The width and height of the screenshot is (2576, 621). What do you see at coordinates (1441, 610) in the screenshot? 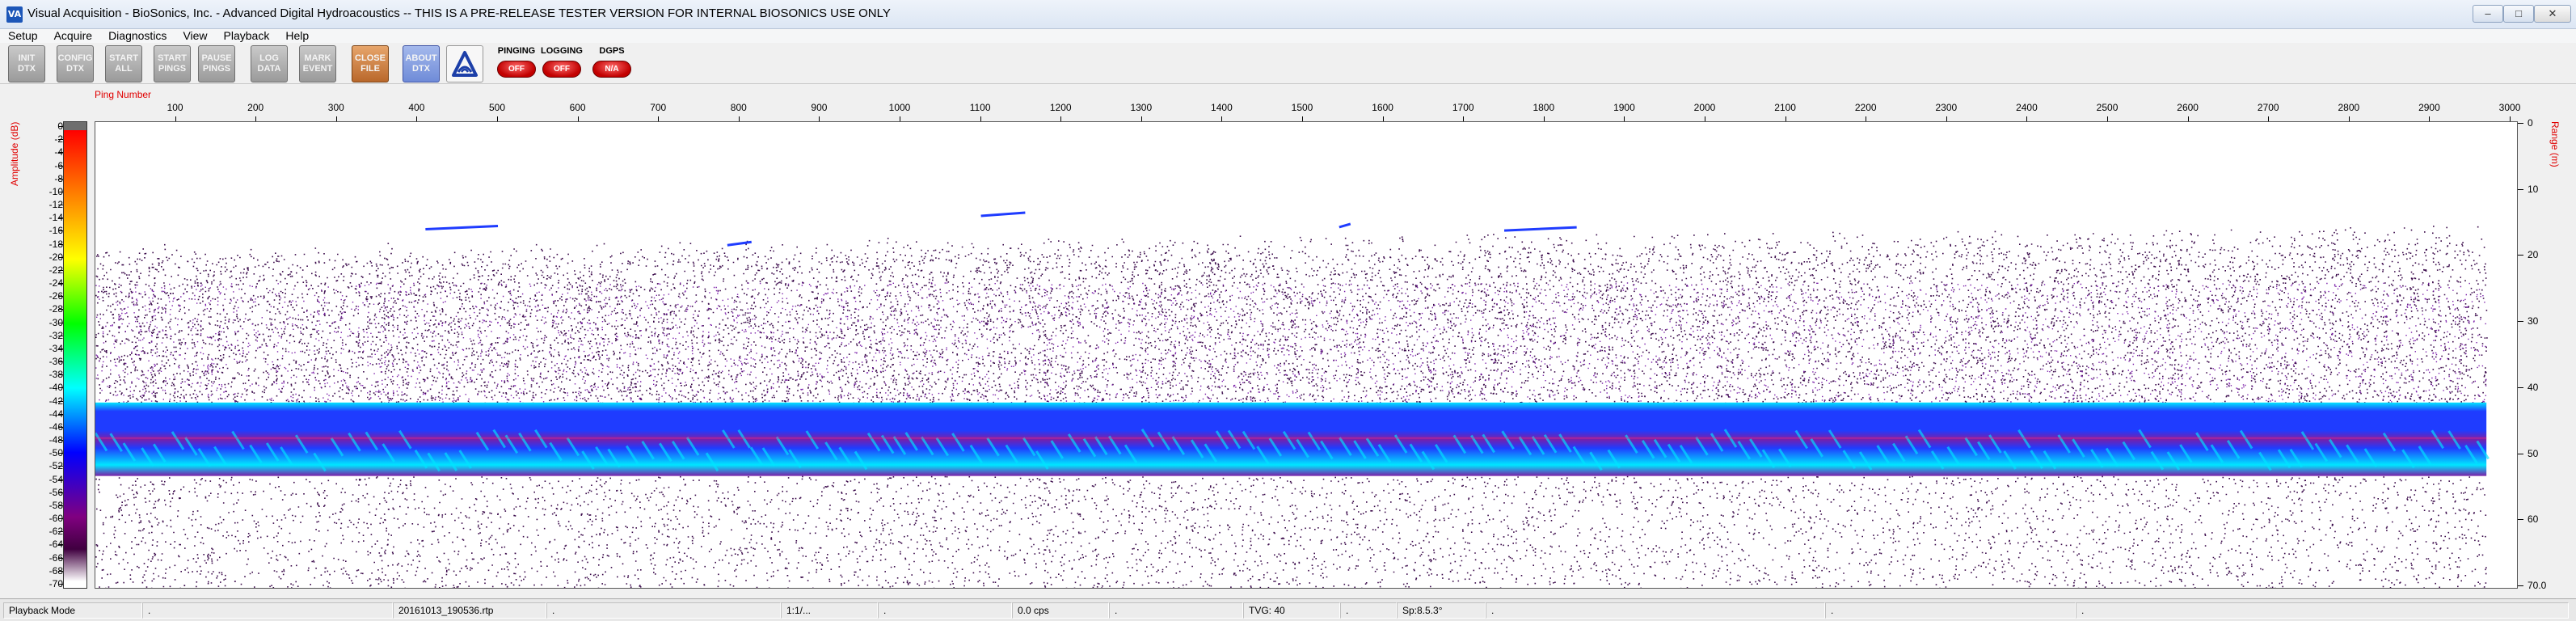
I see `status-speed: Sp:8.5.3°` at bounding box center [1441, 610].